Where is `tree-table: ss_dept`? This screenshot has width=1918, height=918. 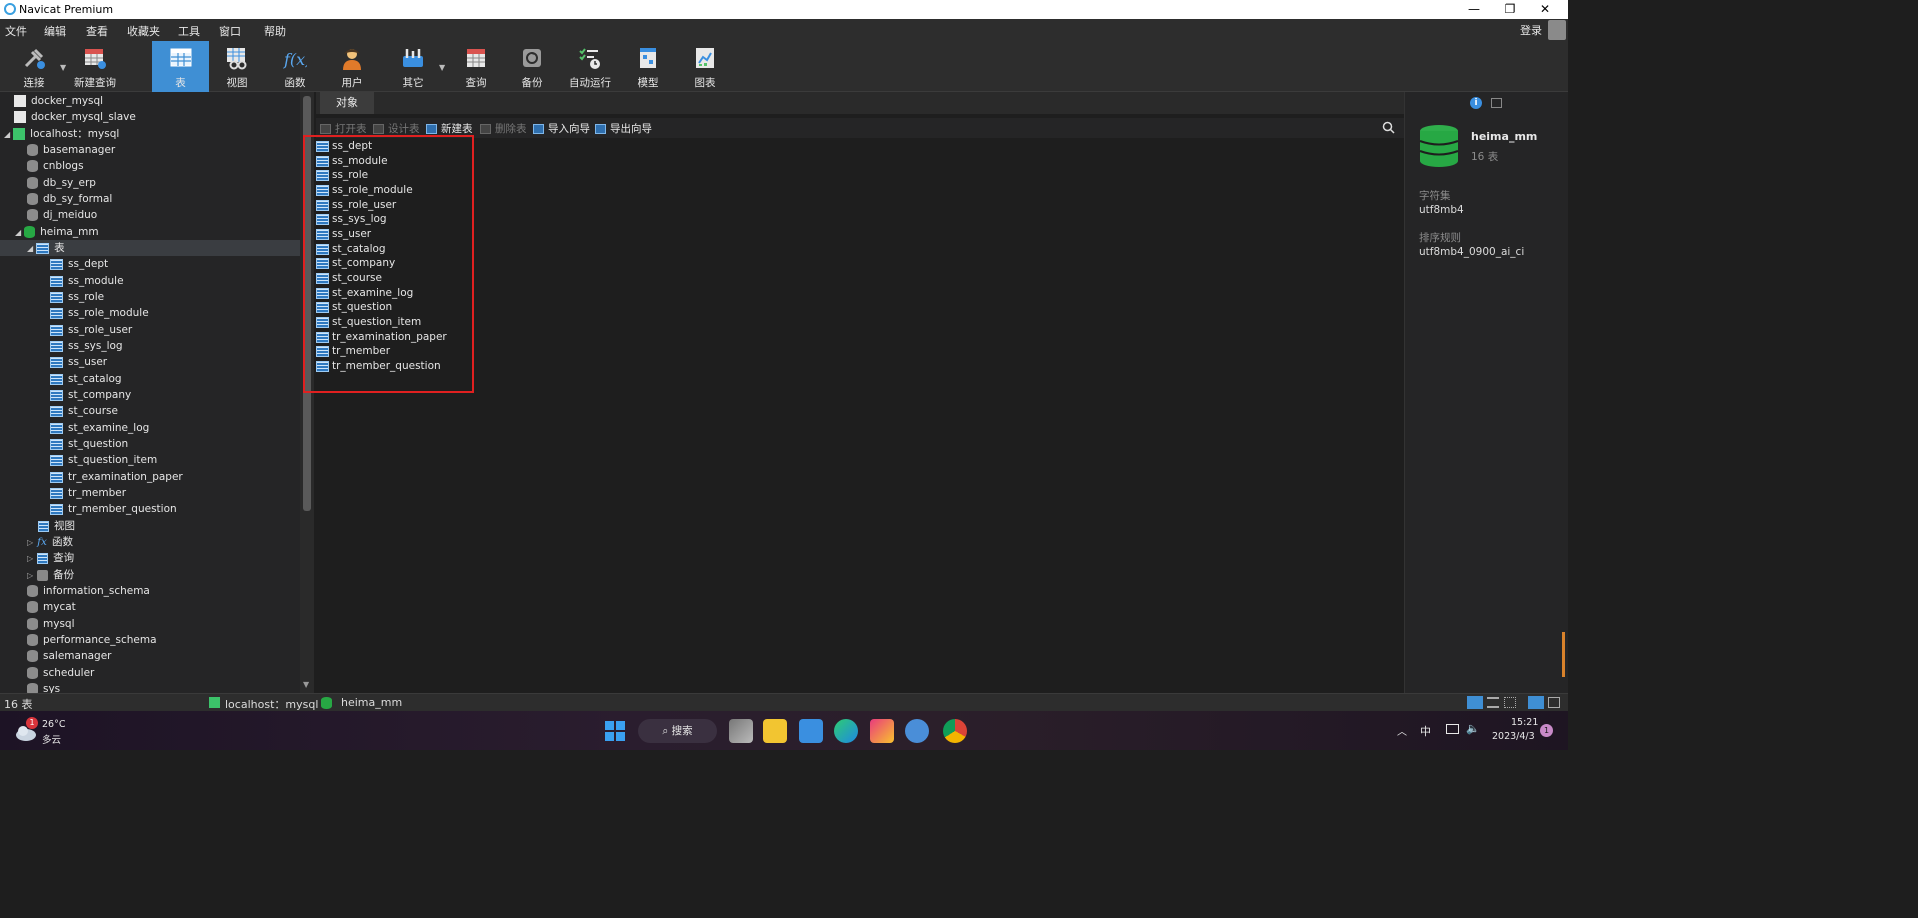
tree-table: ss_dept is located at coordinates (79, 264).